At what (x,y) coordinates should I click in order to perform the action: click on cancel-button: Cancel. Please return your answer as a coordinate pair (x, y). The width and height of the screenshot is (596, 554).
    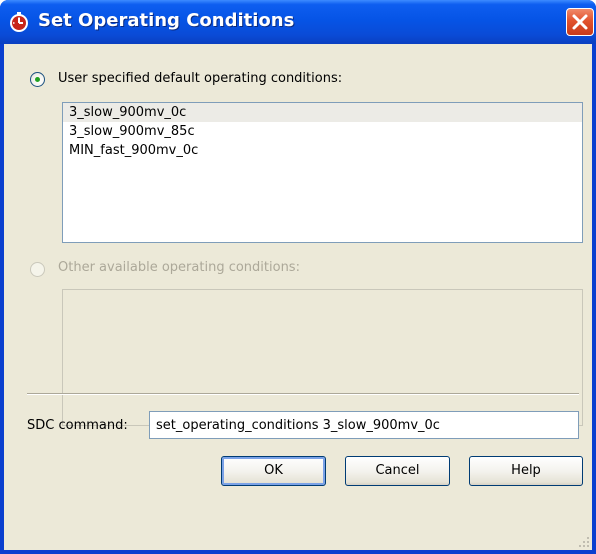
    Looking at the image, I should click on (397, 471).